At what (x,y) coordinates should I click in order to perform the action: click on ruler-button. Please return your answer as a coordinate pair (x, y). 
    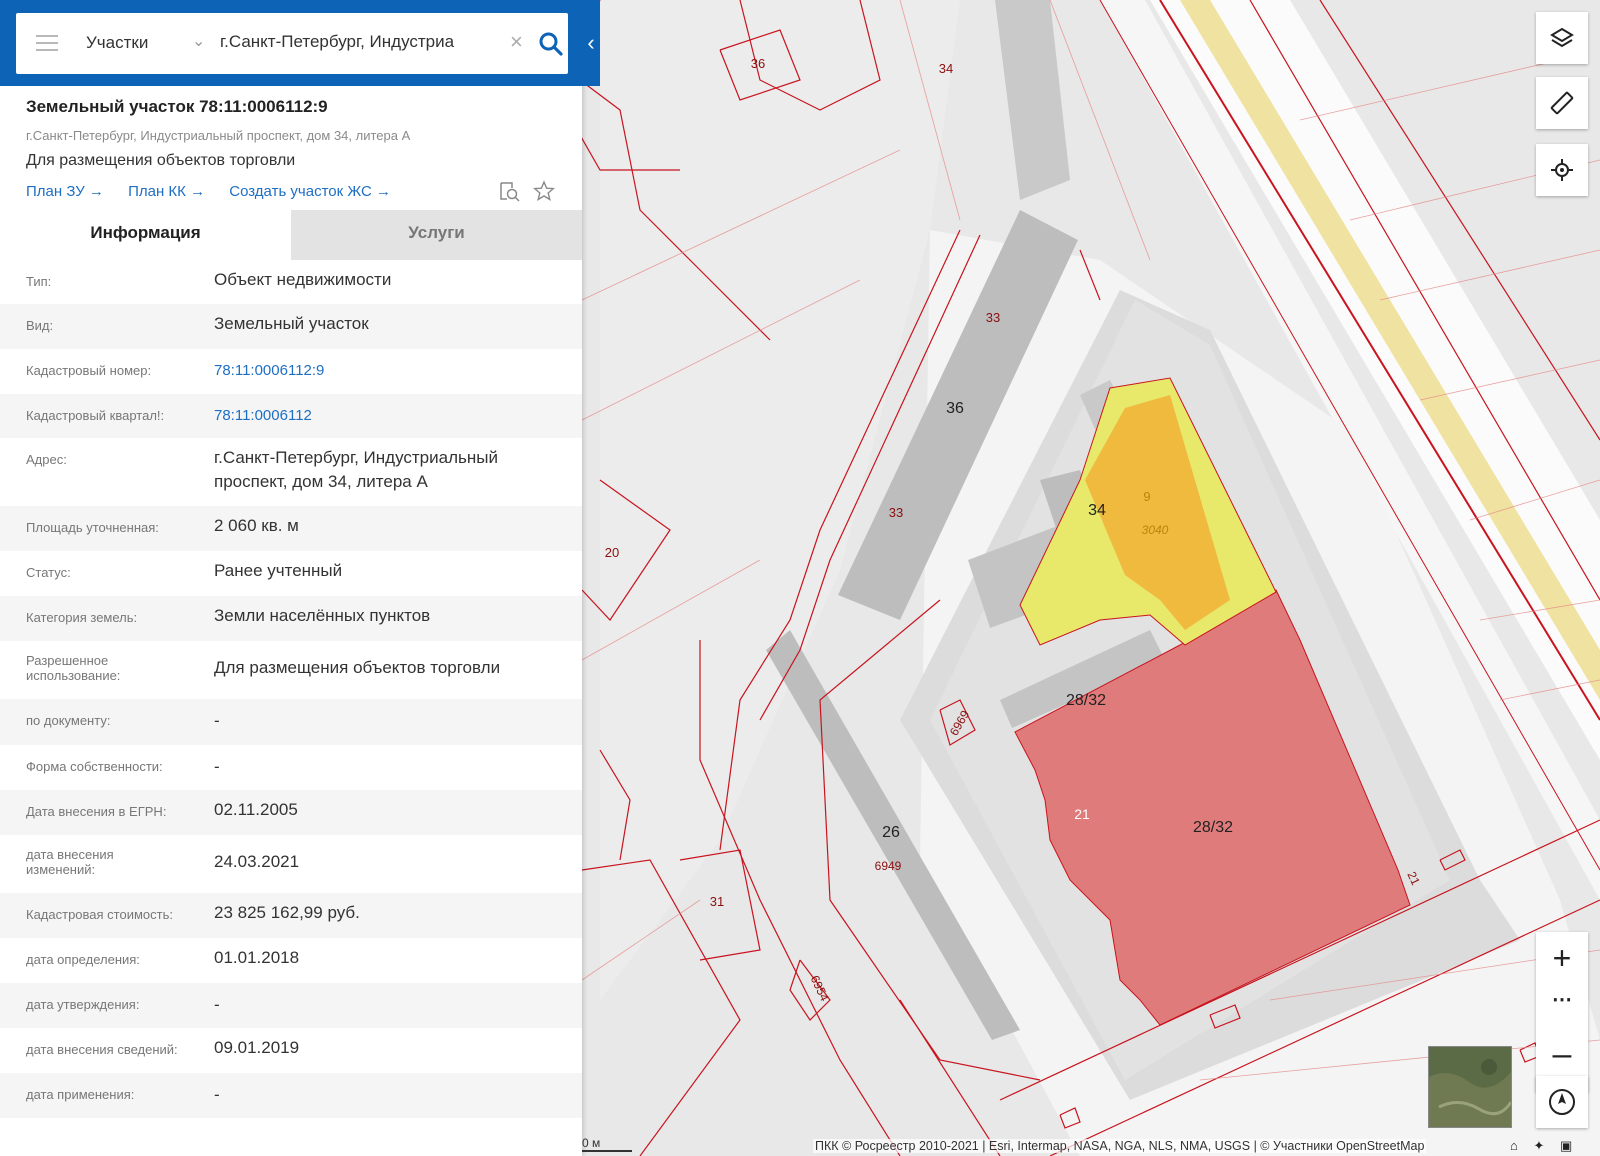
    Looking at the image, I should click on (1562, 103).